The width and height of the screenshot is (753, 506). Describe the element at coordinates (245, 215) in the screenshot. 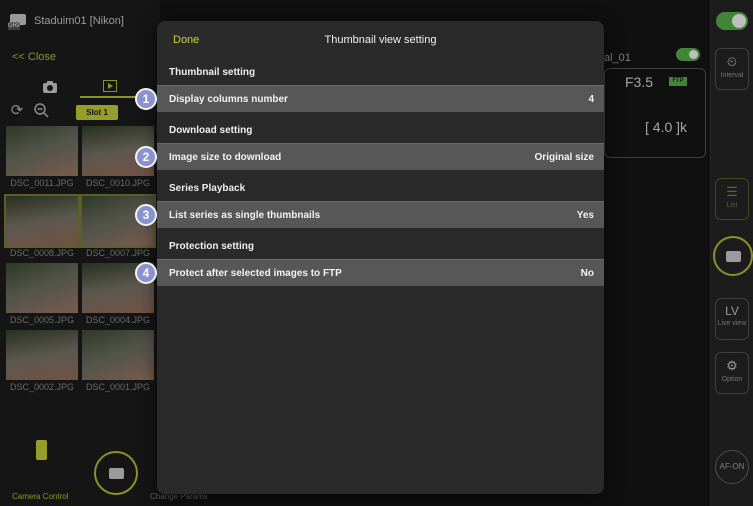

I see `setting-label: List series as single thumbnails` at that location.